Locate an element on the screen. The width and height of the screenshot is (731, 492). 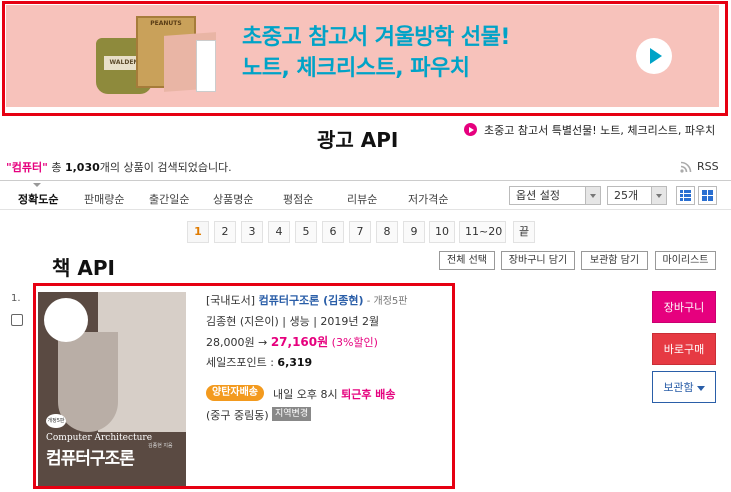
book-meta: 김종현 (지은이) | 생능 | 2019년 2월 is located at coordinates (293, 321).